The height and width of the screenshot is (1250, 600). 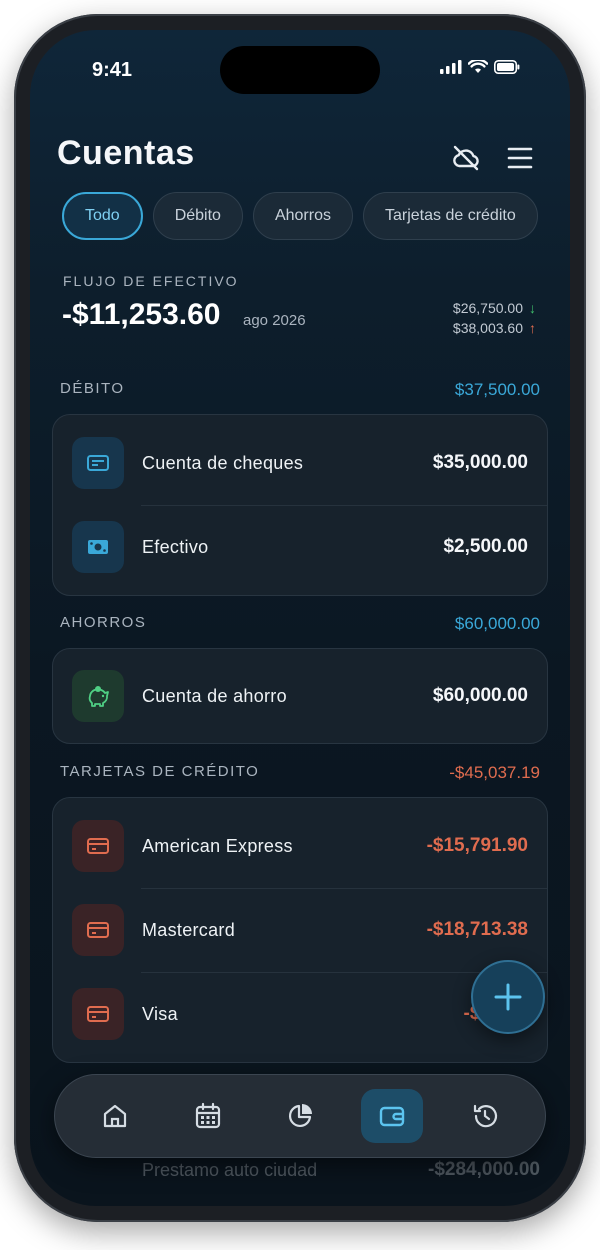 I want to click on account-name: American Express, so click(x=217, y=845).